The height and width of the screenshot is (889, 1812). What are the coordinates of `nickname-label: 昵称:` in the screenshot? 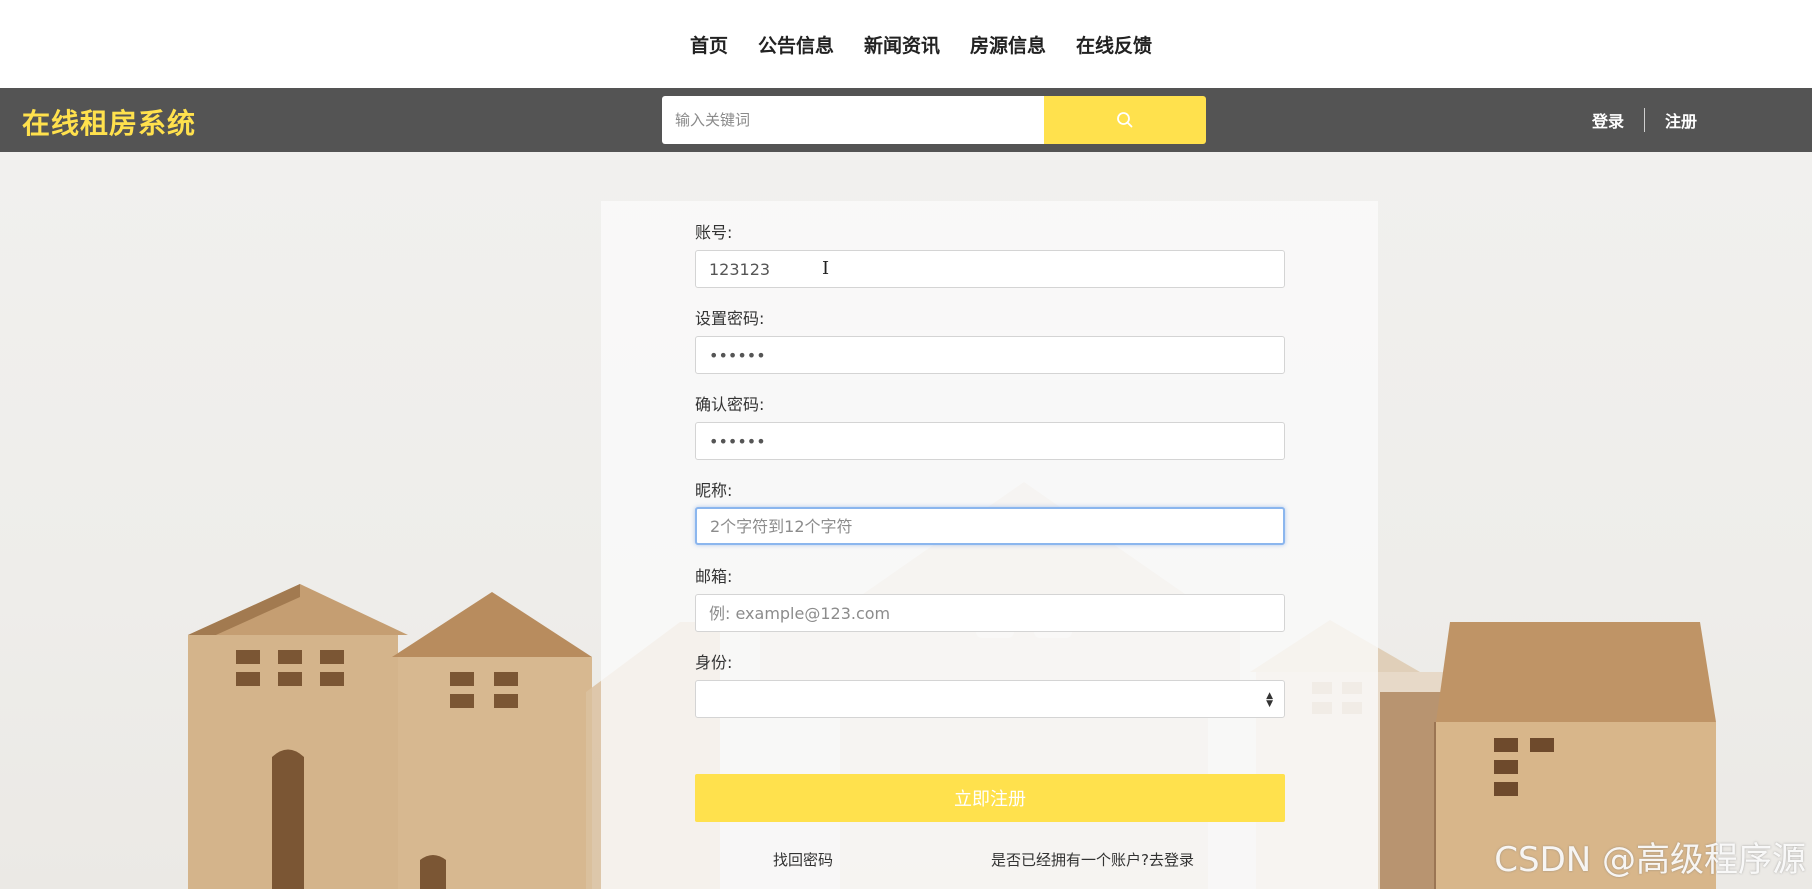 It's located at (714, 490).